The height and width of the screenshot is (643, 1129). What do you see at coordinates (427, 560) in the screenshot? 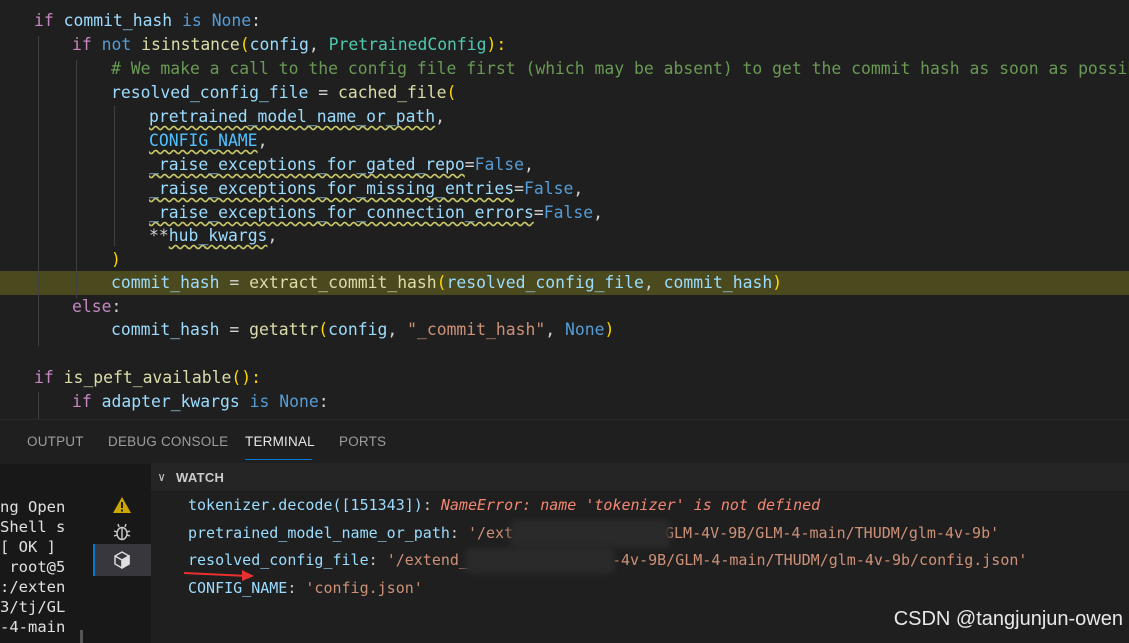
I see `watch-value-prefix: '/extend_` at bounding box center [427, 560].